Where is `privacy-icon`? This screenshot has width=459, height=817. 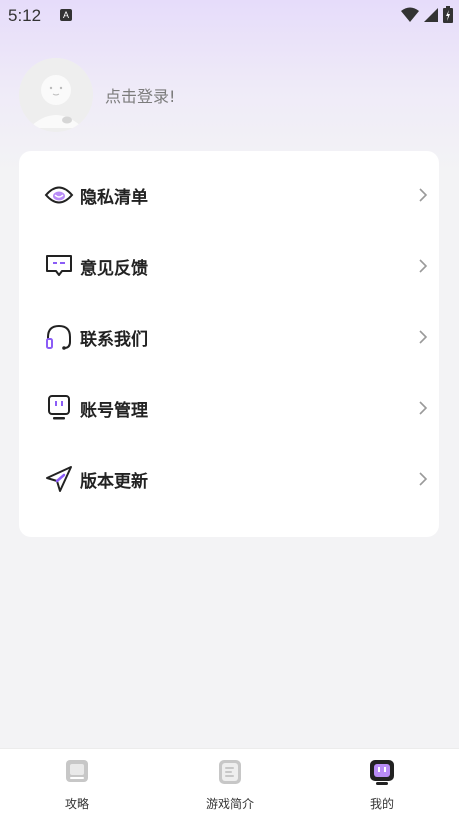 privacy-icon is located at coordinates (59, 195).